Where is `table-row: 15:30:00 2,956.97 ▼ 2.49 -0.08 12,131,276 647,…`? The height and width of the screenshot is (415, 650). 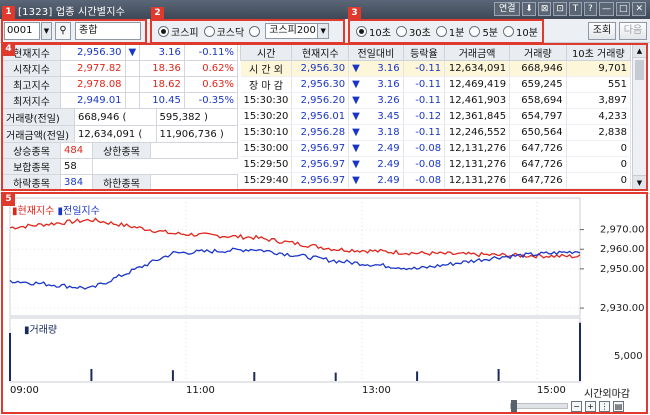 table-row: 15:30:00 2,956.97 ▼ 2.49 -0.08 12,131,276 647,… is located at coordinates (436, 148).